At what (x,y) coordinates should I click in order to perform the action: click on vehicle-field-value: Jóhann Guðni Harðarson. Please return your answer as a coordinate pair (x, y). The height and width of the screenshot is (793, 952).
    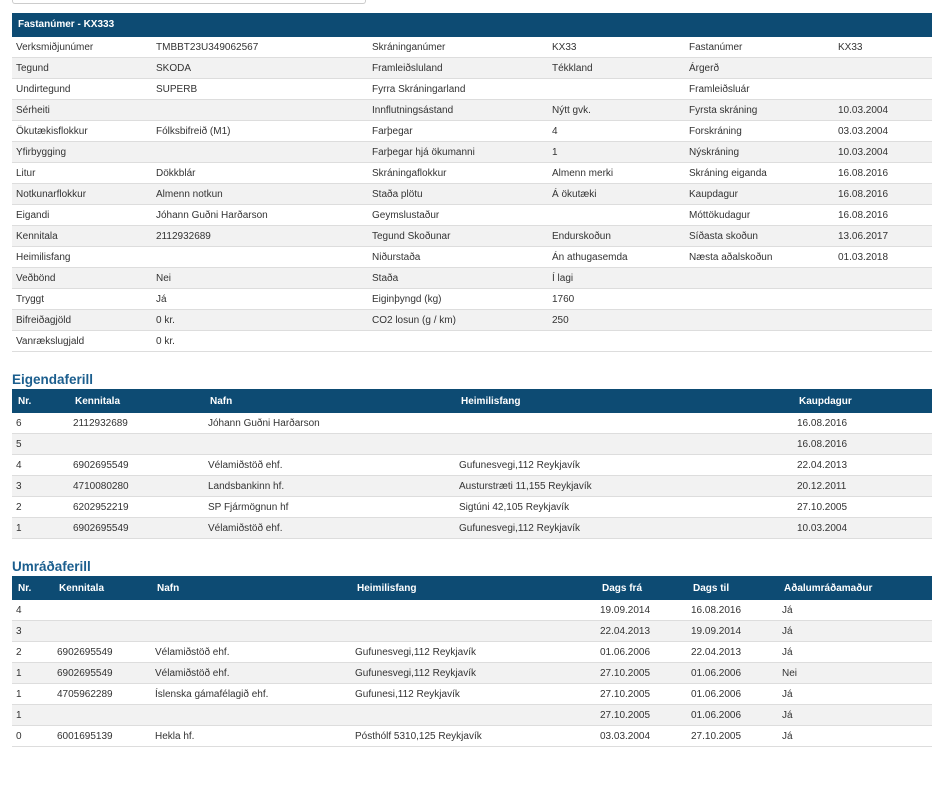
    Looking at the image, I should click on (260, 215).